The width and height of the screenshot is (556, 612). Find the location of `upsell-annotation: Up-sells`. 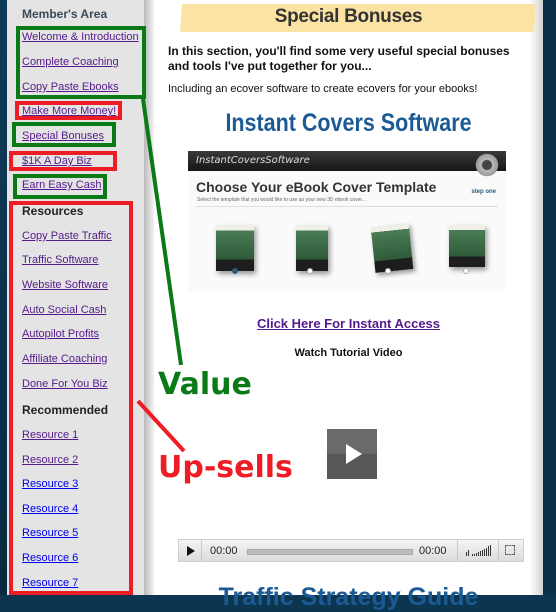

upsell-annotation: Up-sells is located at coordinates (225, 467).